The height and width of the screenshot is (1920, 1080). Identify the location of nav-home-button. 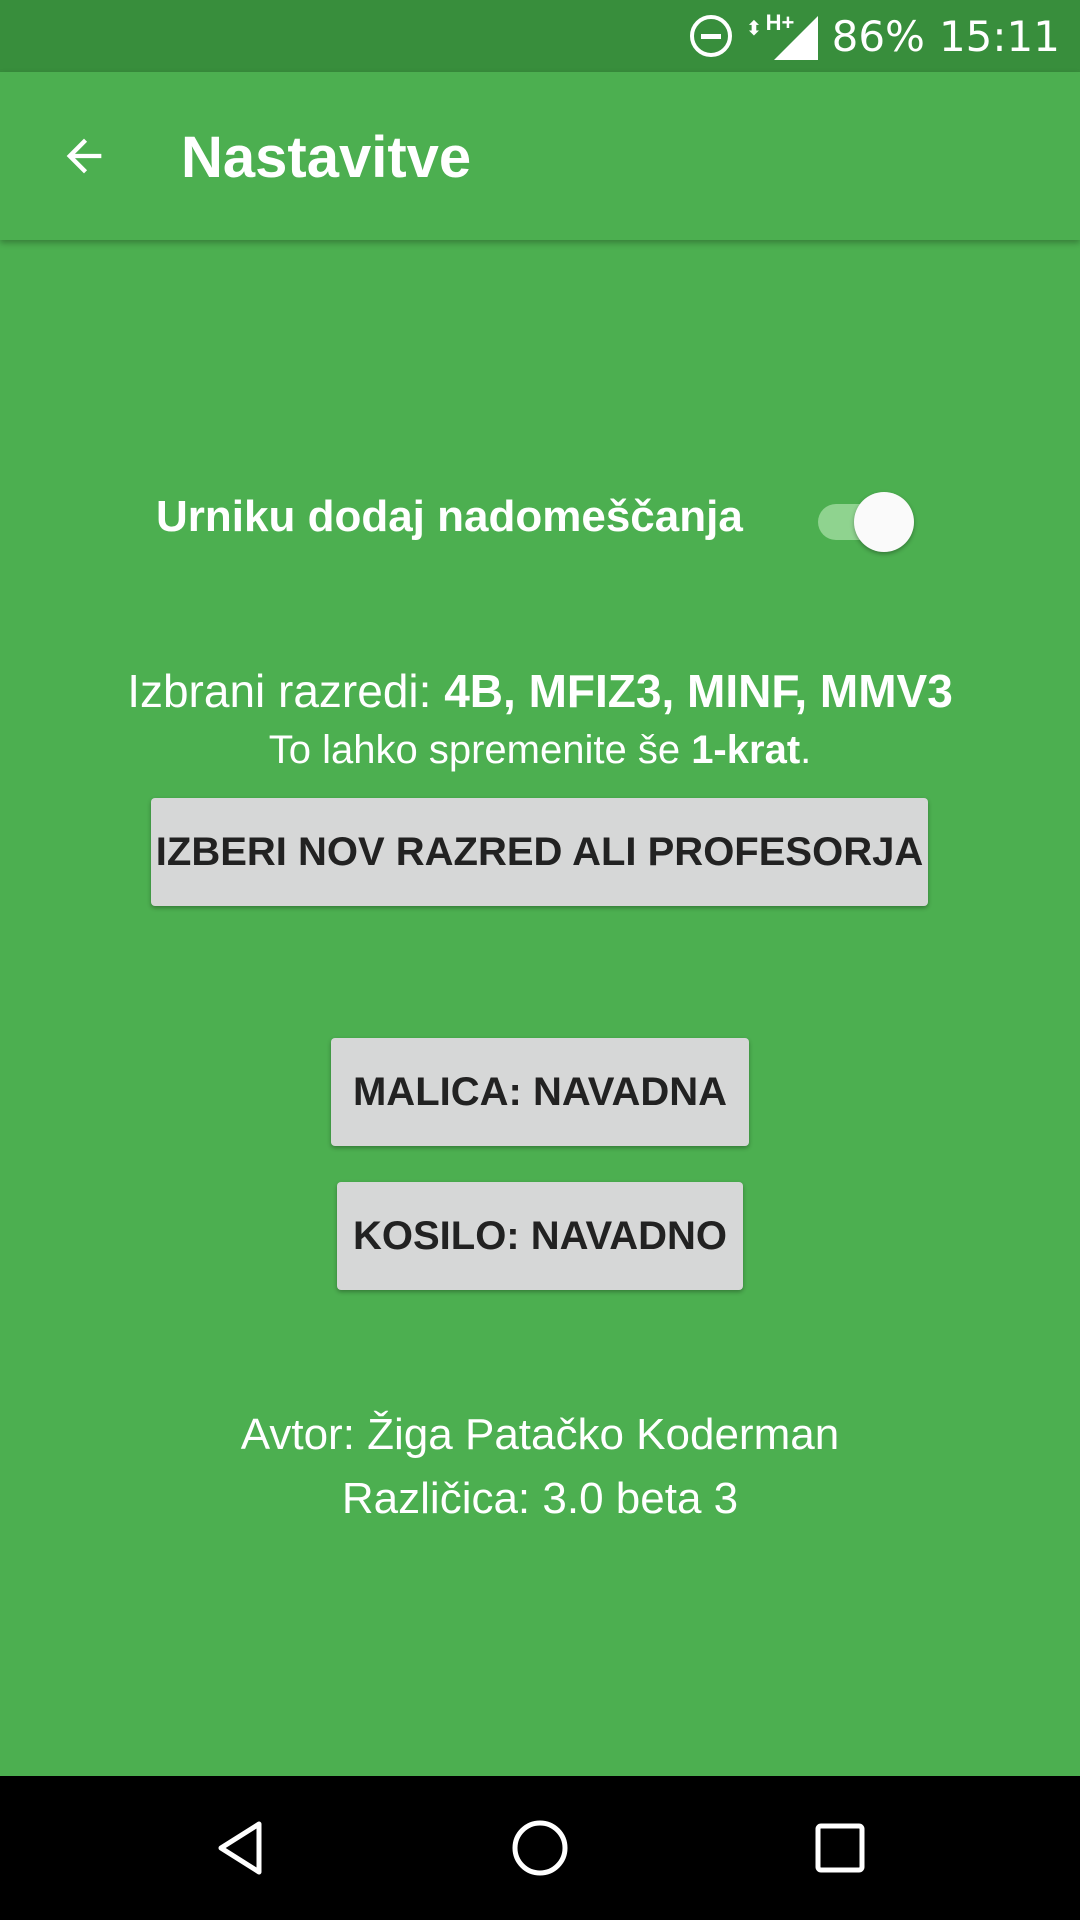
(540, 1848).